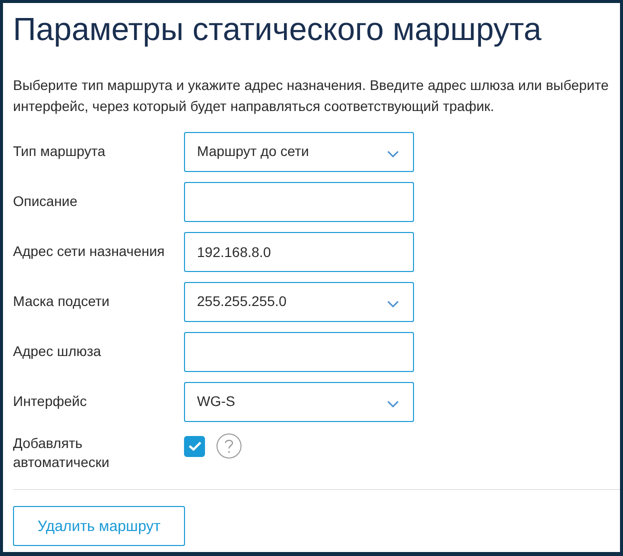  I want to click on field-label: Интерфейс, so click(50, 401).